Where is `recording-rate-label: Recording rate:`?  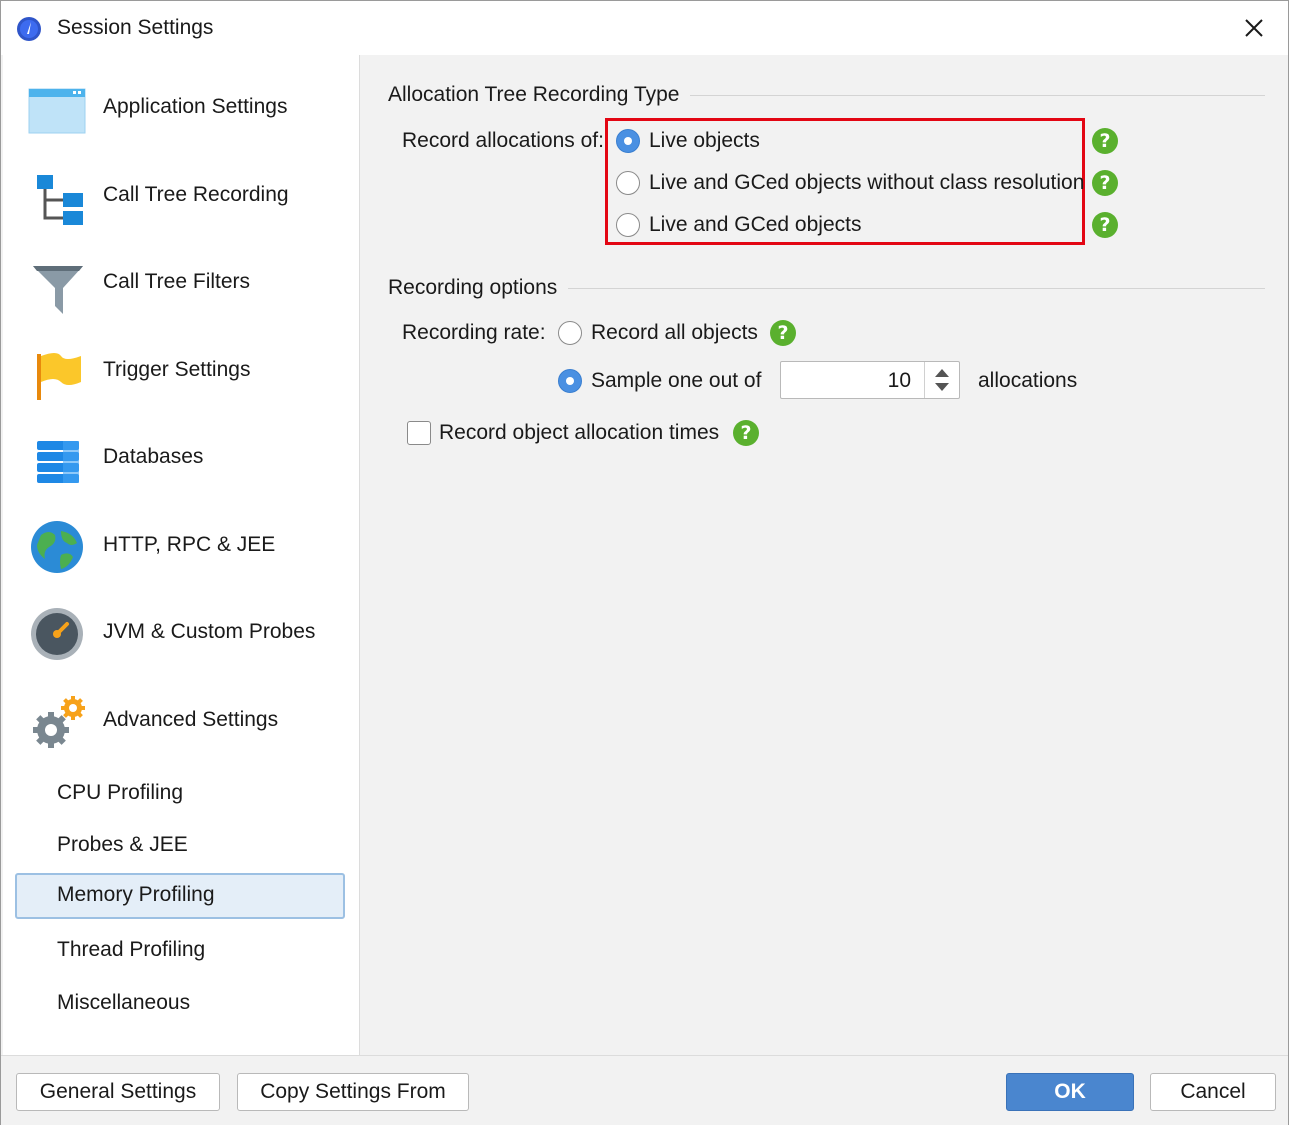 recording-rate-label: Recording rate: is located at coordinates (474, 332).